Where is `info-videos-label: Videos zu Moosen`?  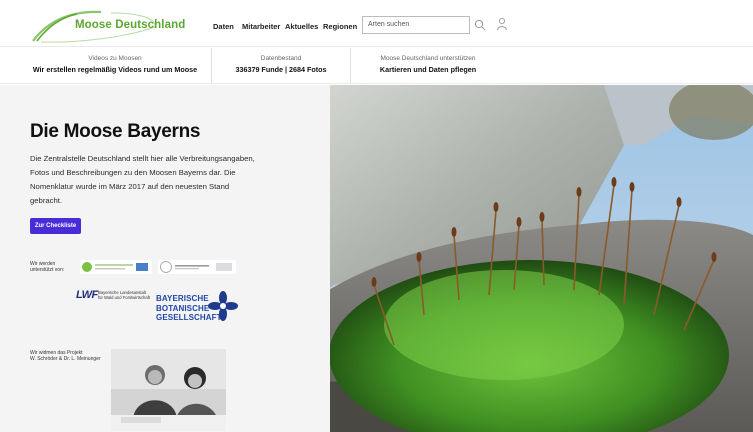
info-videos-label: Videos zu Moosen is located at coordinates (115, 58).